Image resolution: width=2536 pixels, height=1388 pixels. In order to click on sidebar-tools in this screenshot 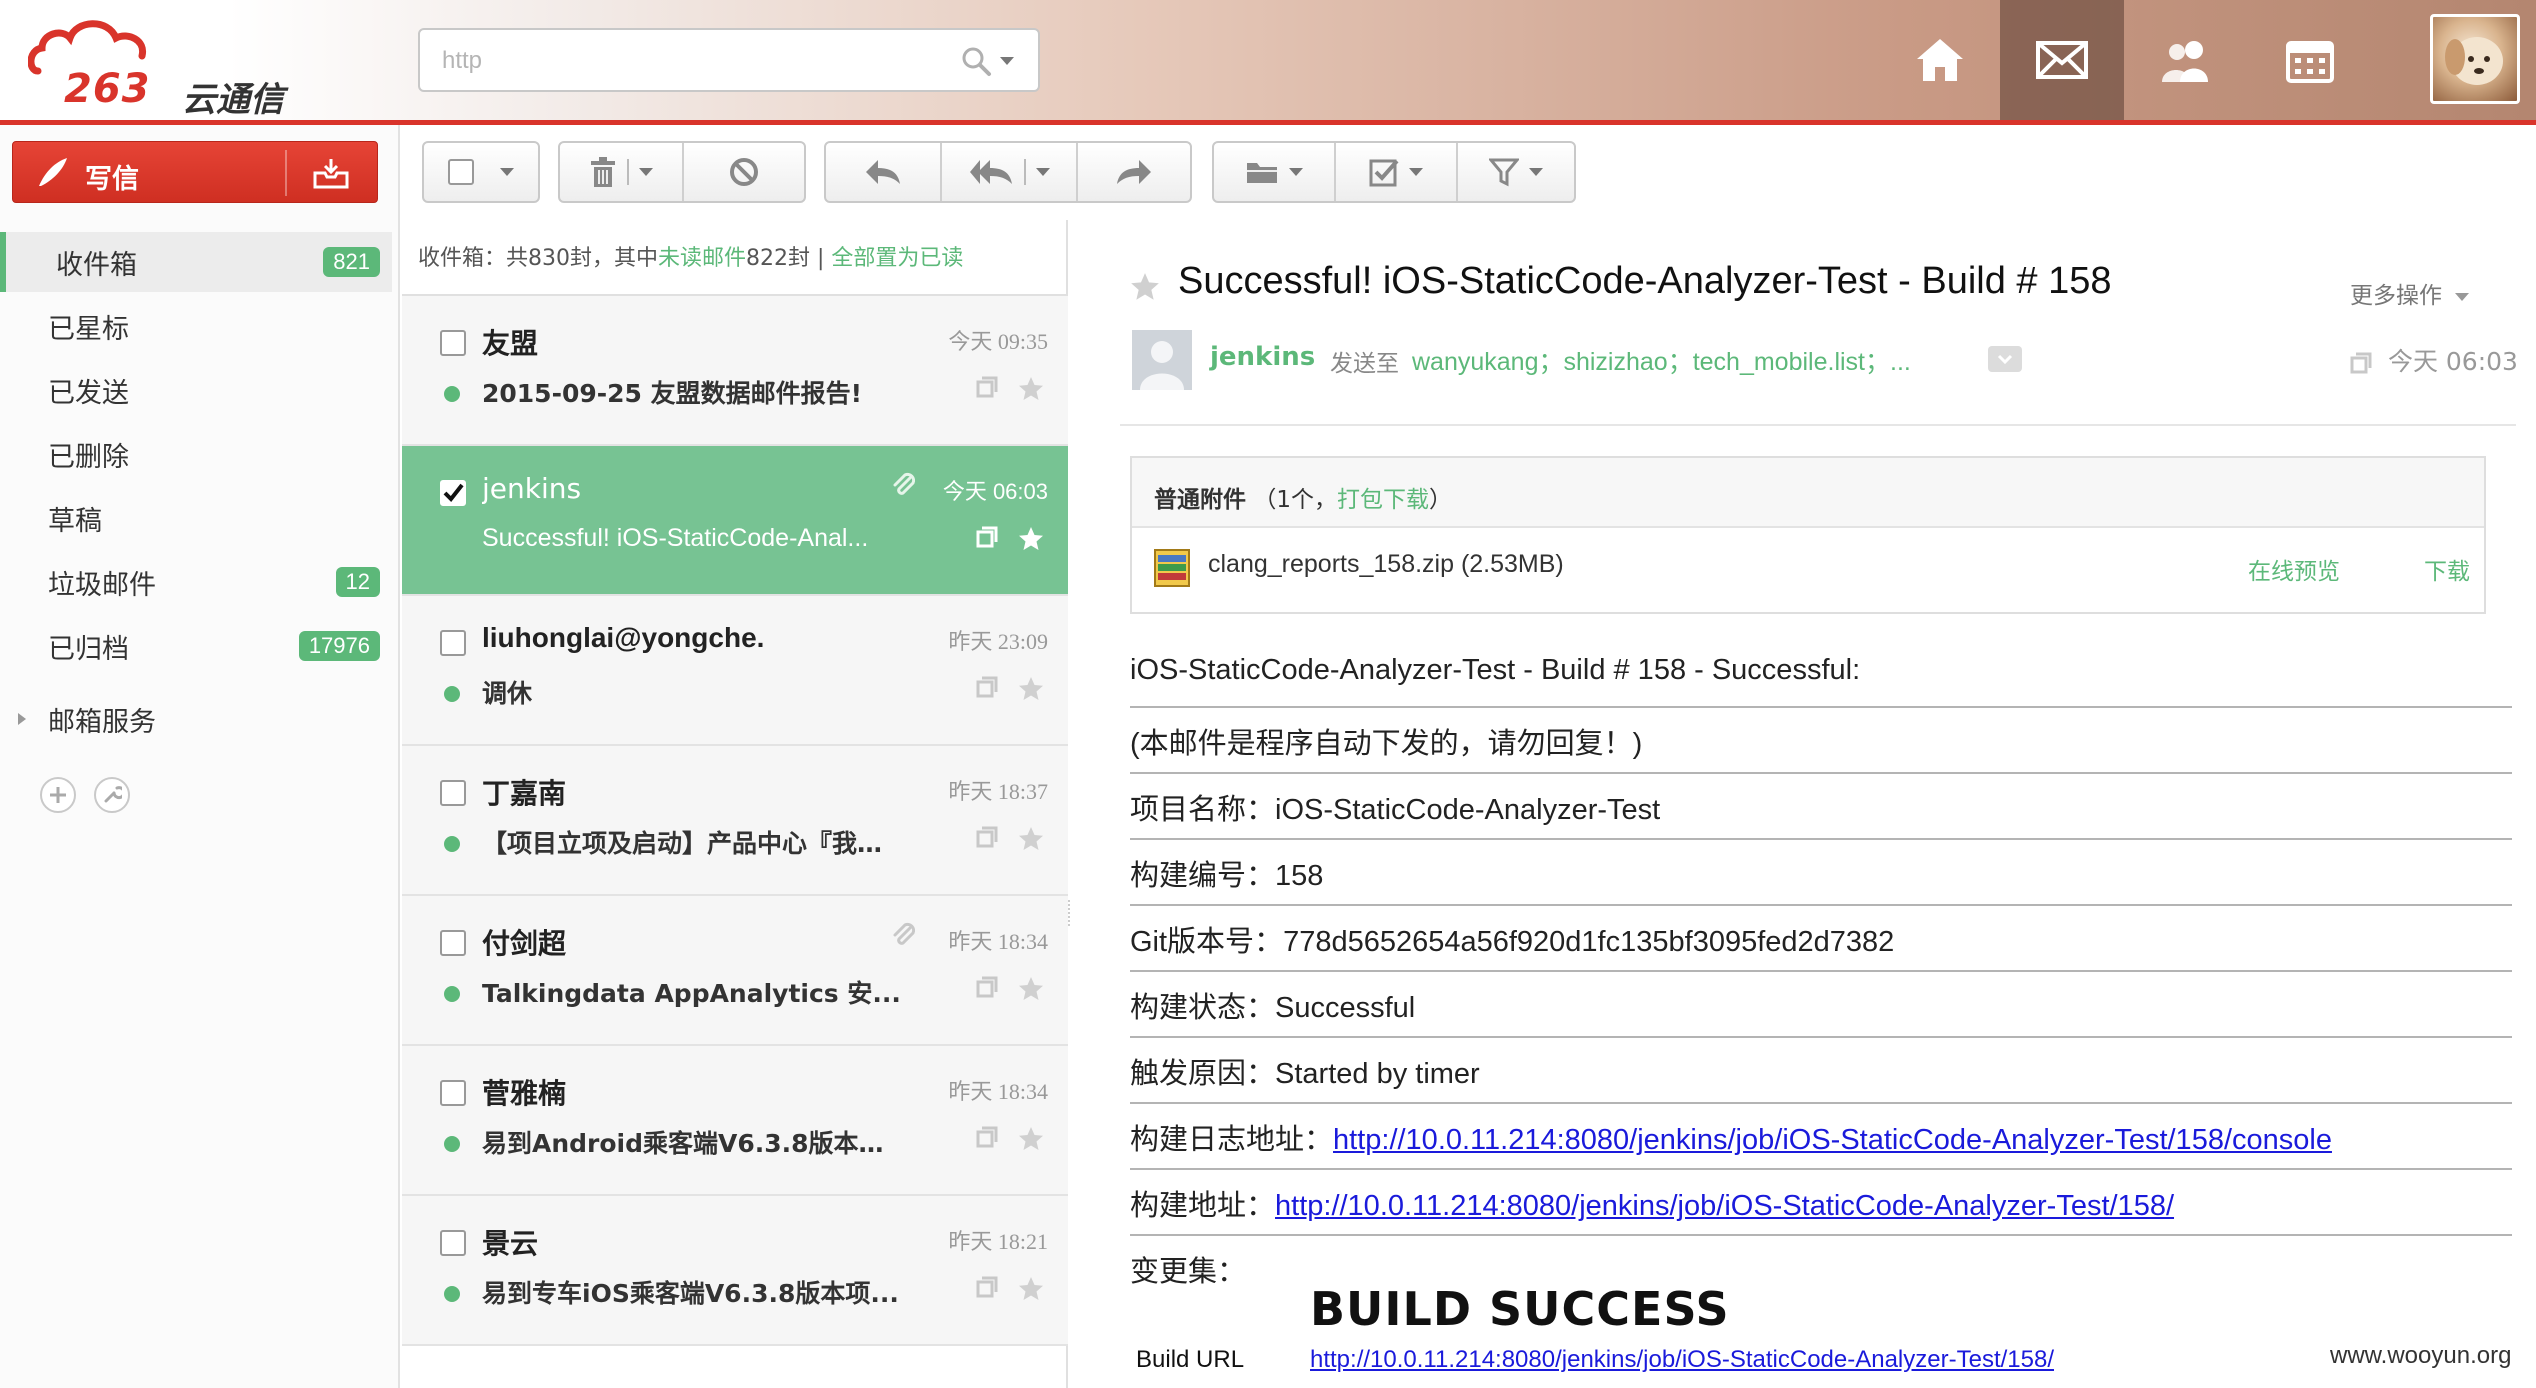, I will do `click(85, 795)`.